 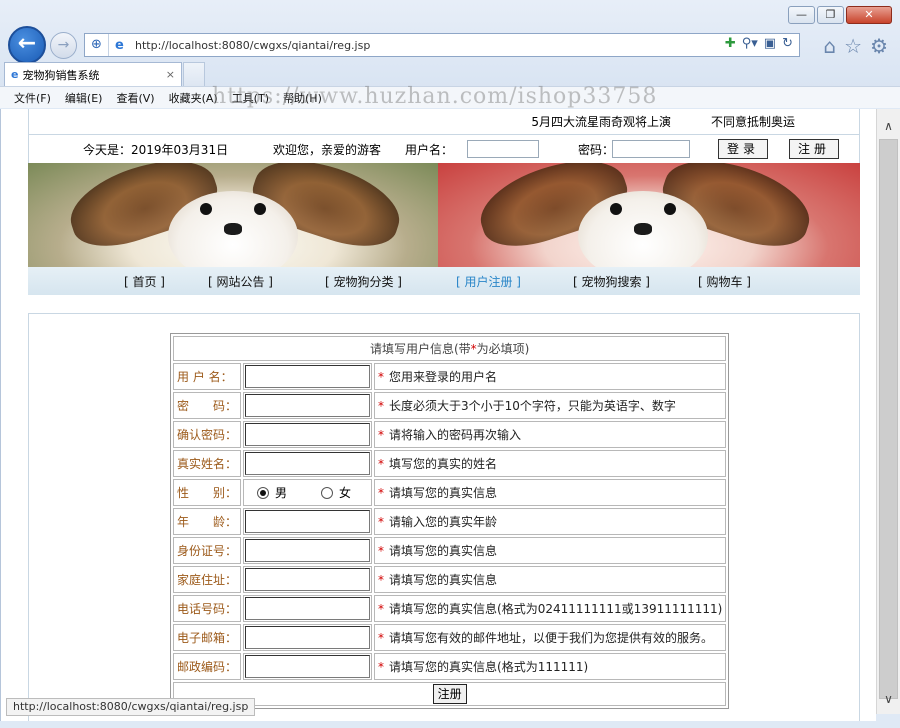 I want to click on field-label: 邮政编码：, so click(x=207, y=666).